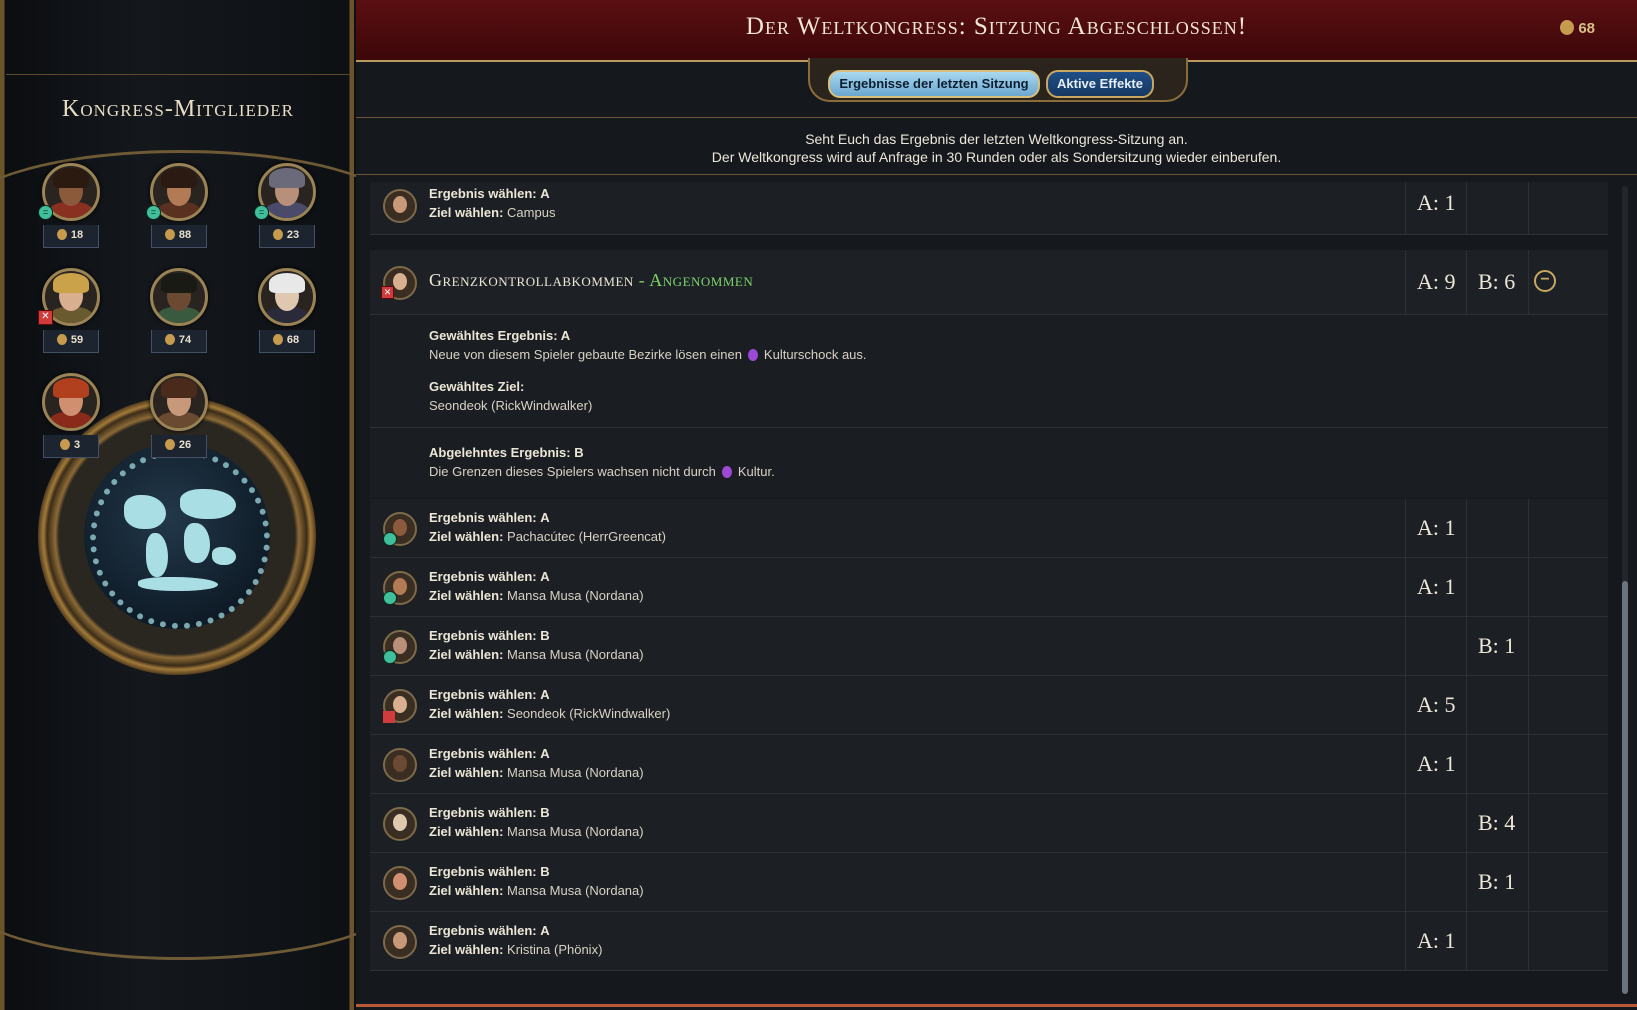 This screenshot has width=1637, height=1010. What do you see at coordinates (178, 445) in the screenshot?
I see `member-favor: 26` at bounding box center [178, 445].